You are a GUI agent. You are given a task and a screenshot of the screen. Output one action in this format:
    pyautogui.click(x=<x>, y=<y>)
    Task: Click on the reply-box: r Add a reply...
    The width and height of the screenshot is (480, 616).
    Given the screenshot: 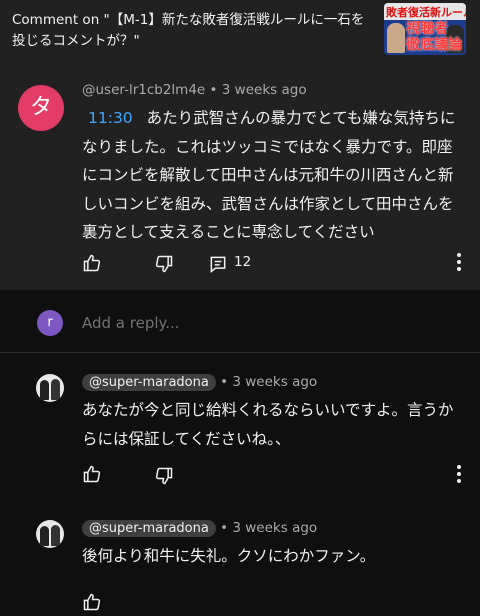 What is the action you would take?
    pyautogui.click(x=240, y=325)
    